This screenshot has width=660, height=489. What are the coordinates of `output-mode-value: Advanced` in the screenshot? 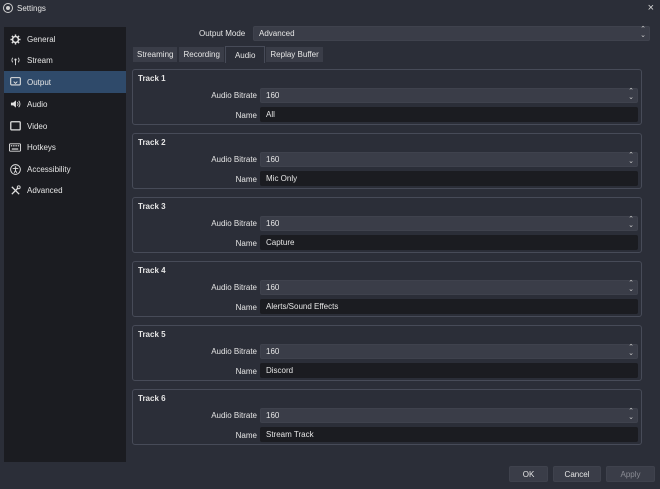 It's located at (277, 33).